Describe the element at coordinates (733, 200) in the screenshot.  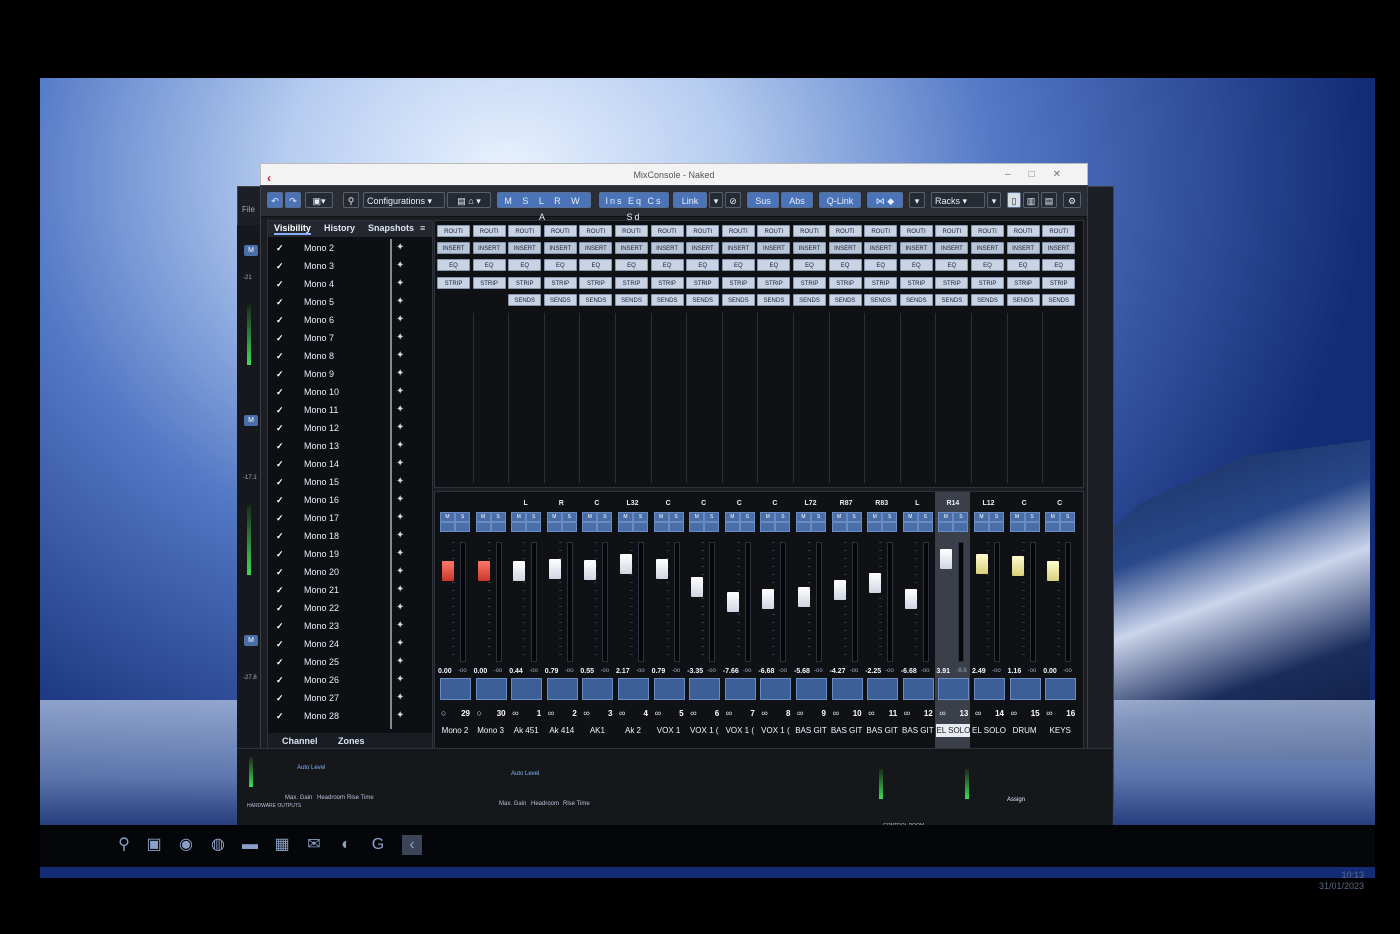
I see `clear-icon: ⊘` at that location.